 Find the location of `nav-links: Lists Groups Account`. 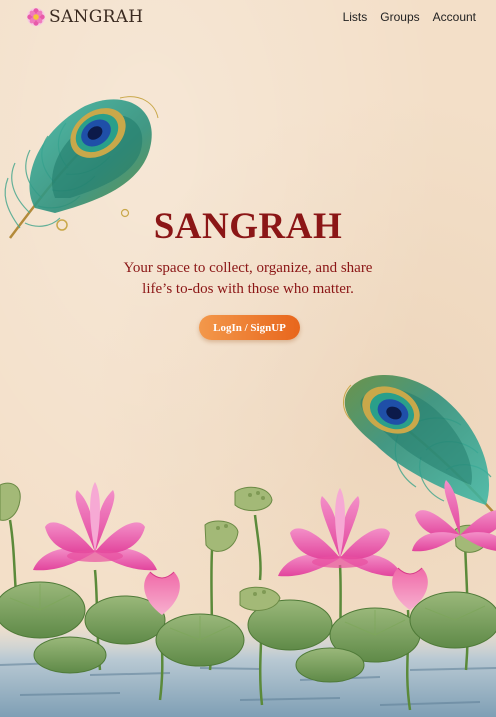

nav-links: Lists Groups Account is located at coordinates (403, 17).